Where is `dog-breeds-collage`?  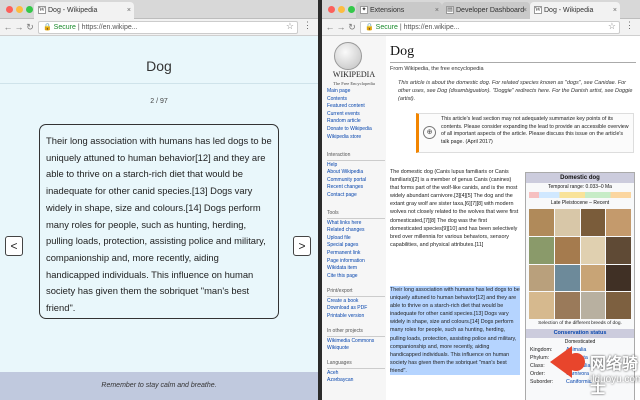 dog-breeds-collage is located at coordinates (580, 264).